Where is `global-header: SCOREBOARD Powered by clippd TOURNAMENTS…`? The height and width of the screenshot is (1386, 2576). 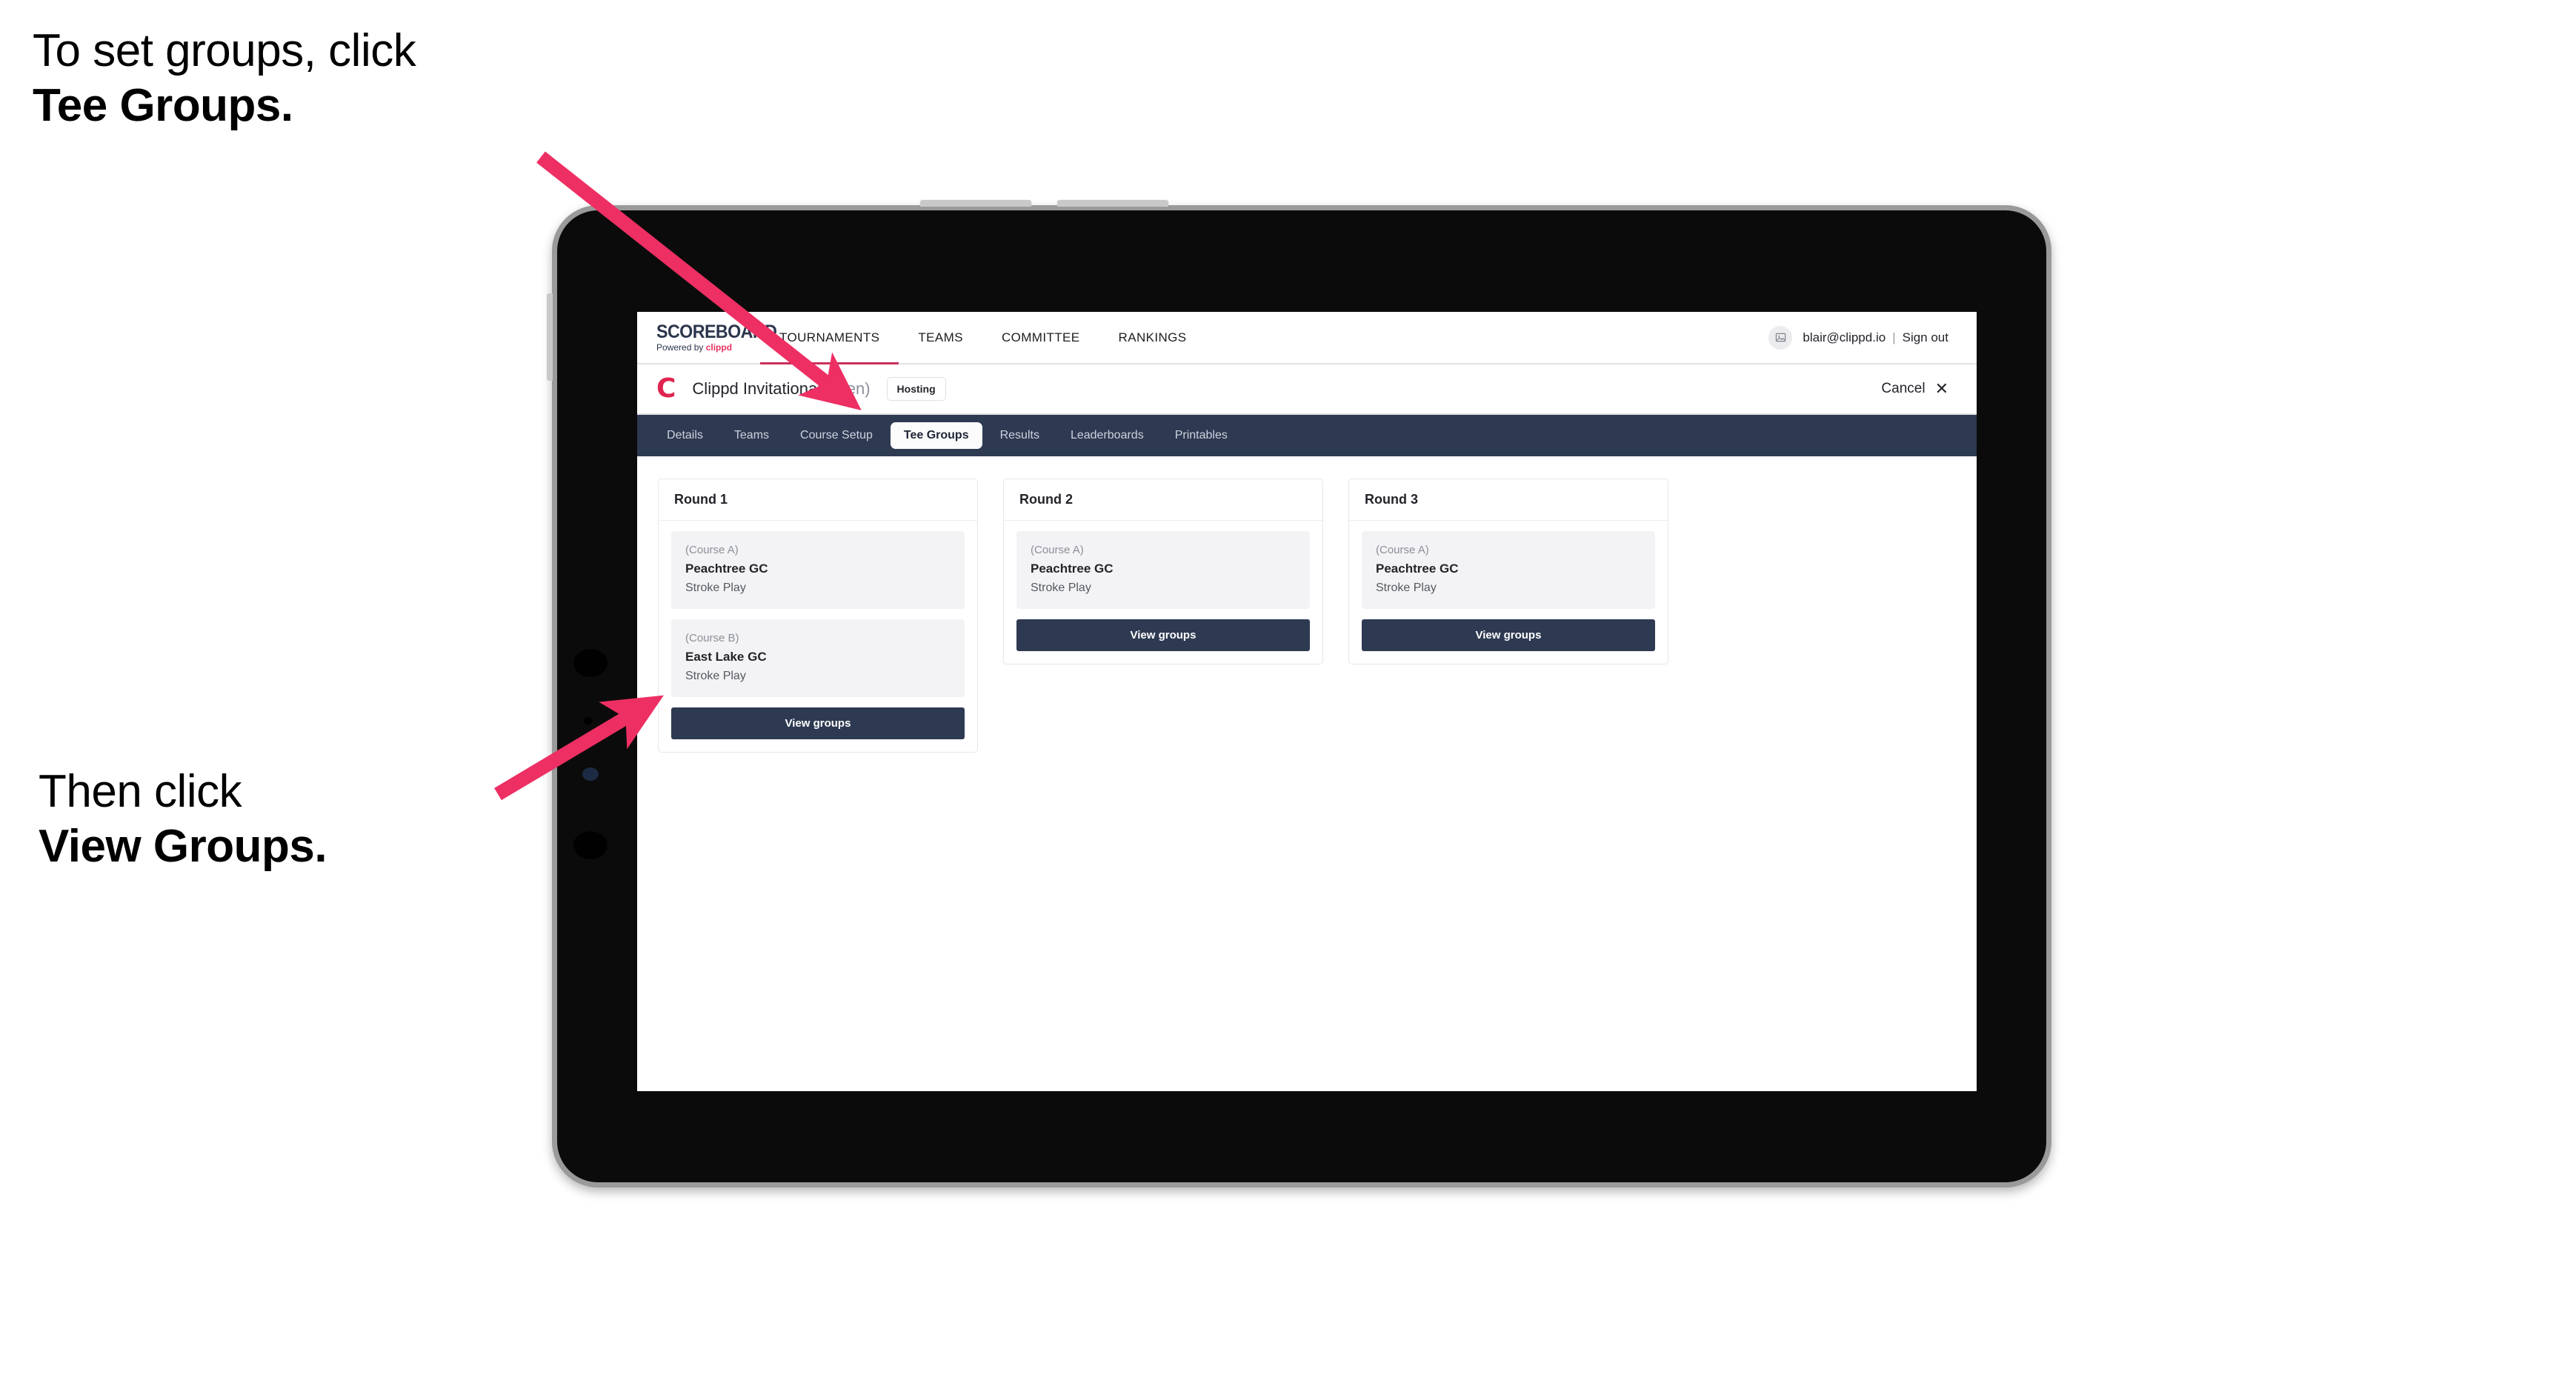
global-header: SCOREBOARD Powered by clippd TOURNAMENTS… is located at coordinates (1307, 338).